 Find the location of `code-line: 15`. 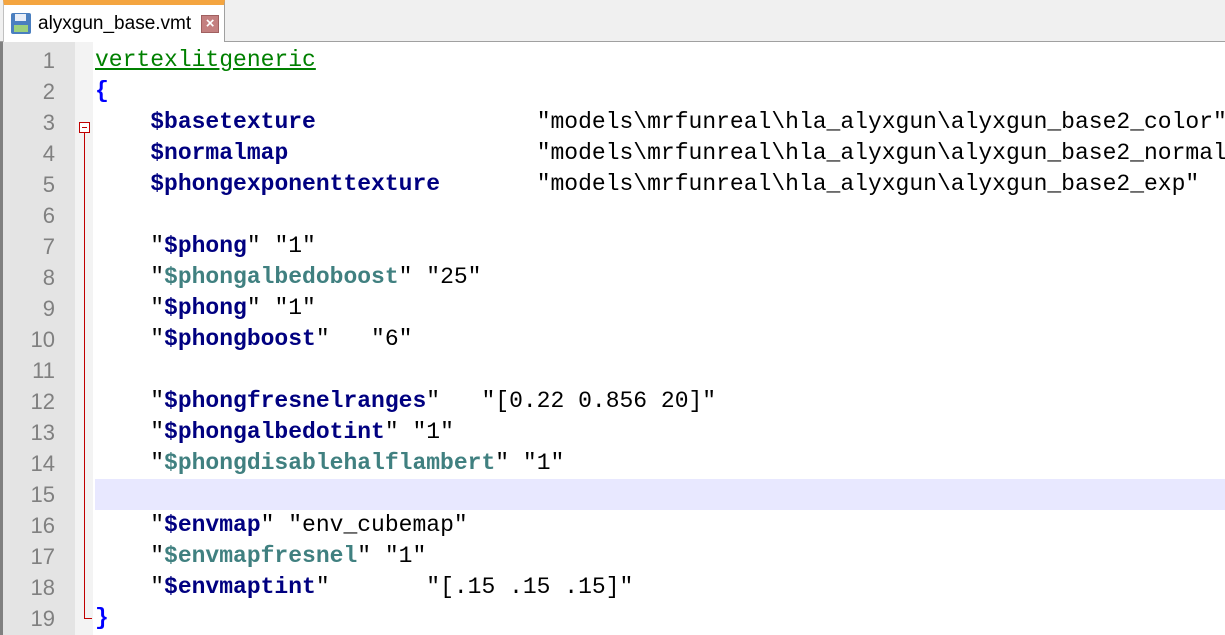

code-line: 15 is located at coordinates (614, 494).